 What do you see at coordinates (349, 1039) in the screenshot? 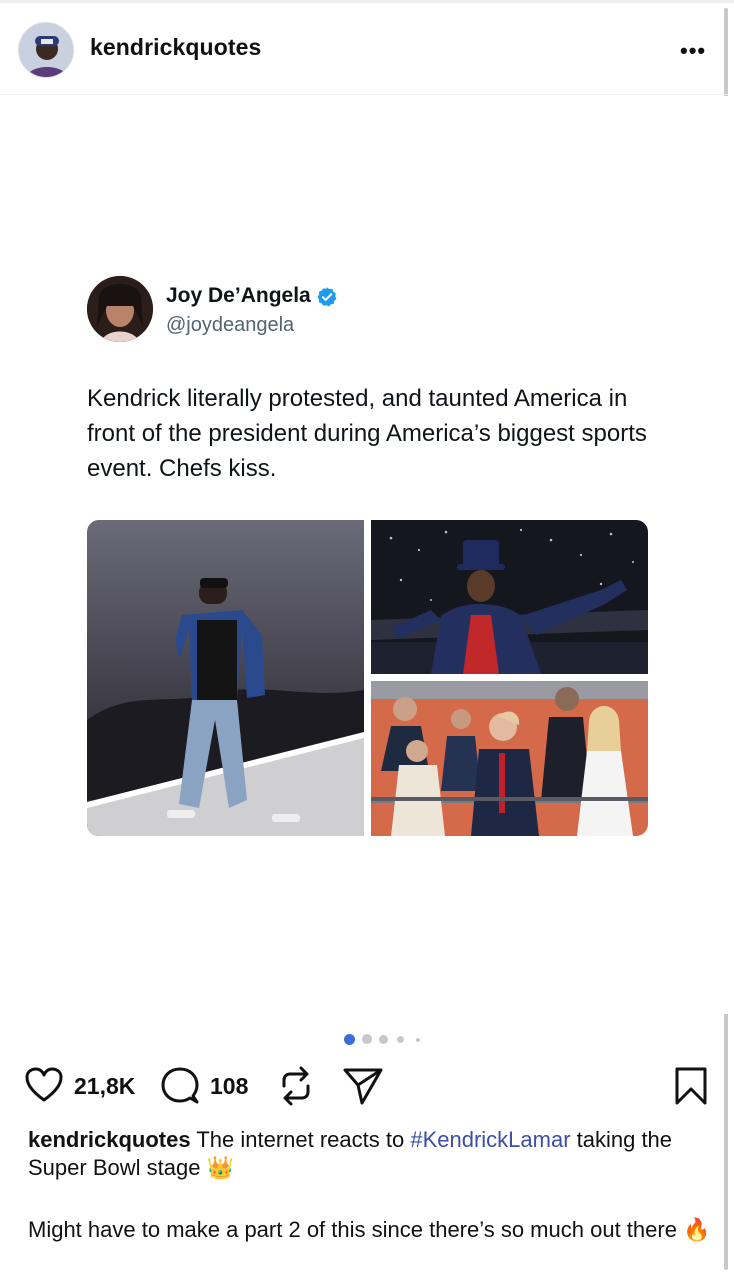
I see `carousel-dot-active` at bounding box center [349, 1039].